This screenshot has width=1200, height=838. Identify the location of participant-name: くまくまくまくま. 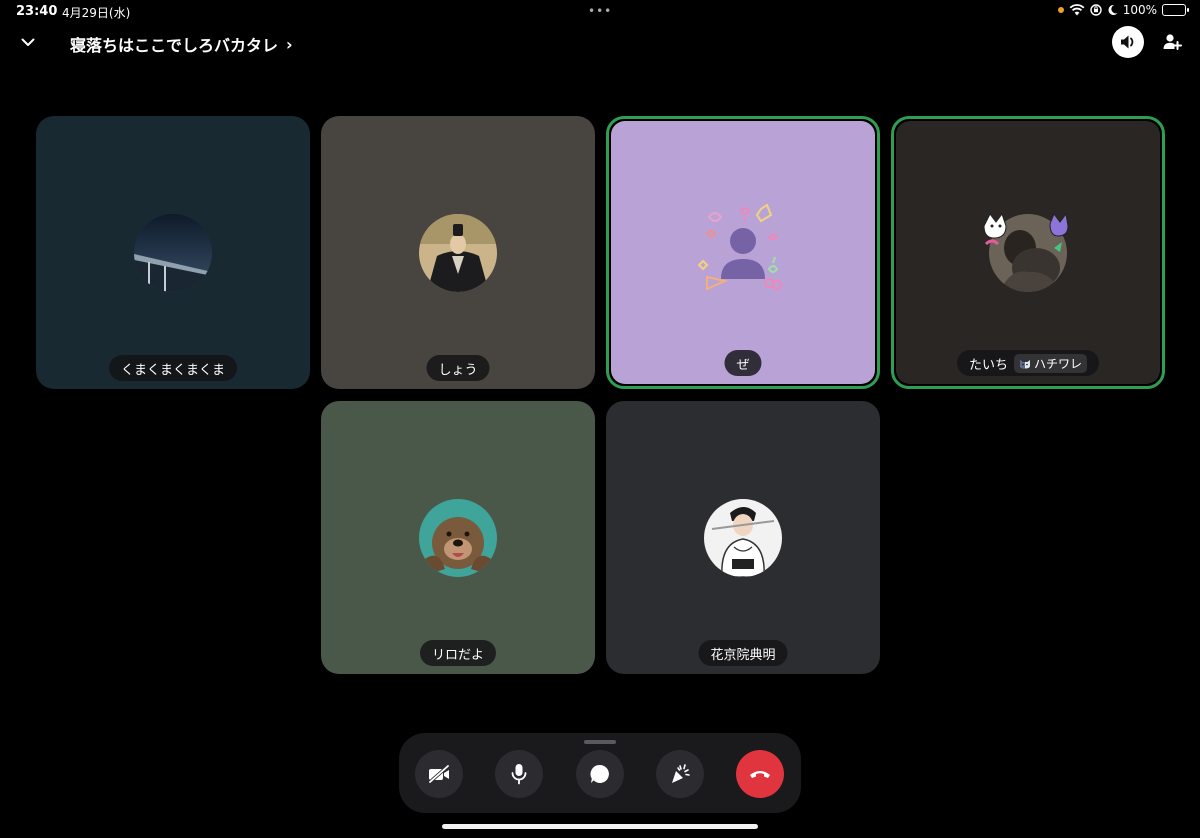
(173, 370).